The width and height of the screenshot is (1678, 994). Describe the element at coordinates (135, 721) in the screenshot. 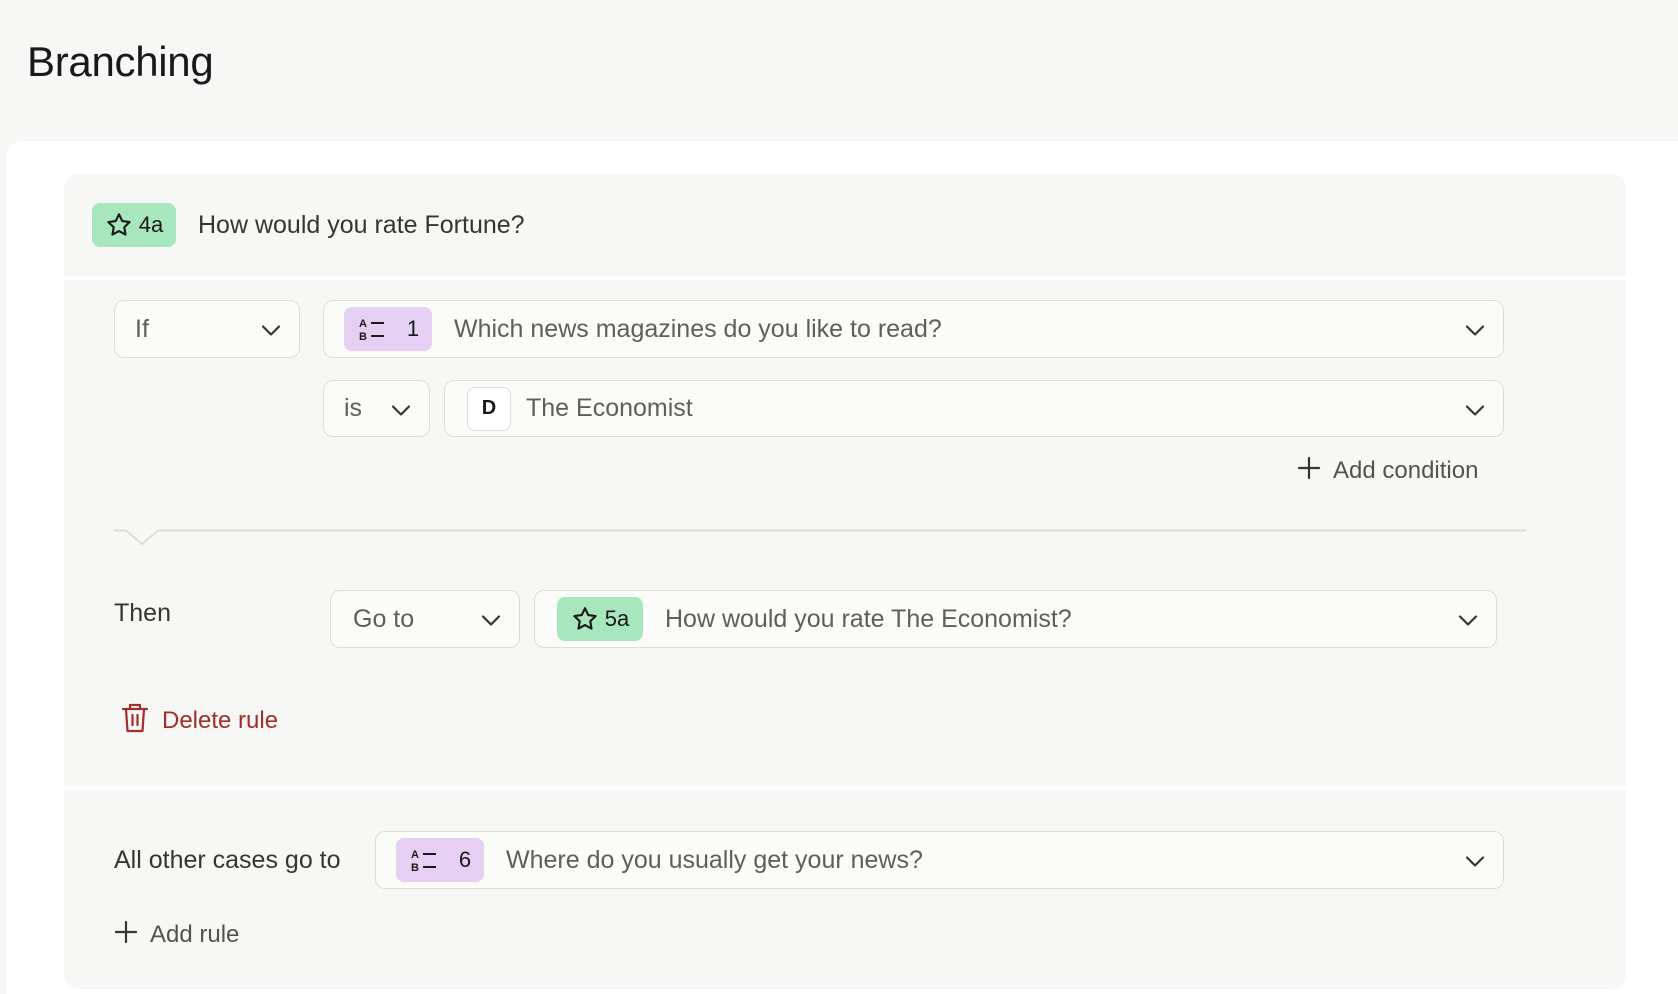

I see `trash-icon` at that location.